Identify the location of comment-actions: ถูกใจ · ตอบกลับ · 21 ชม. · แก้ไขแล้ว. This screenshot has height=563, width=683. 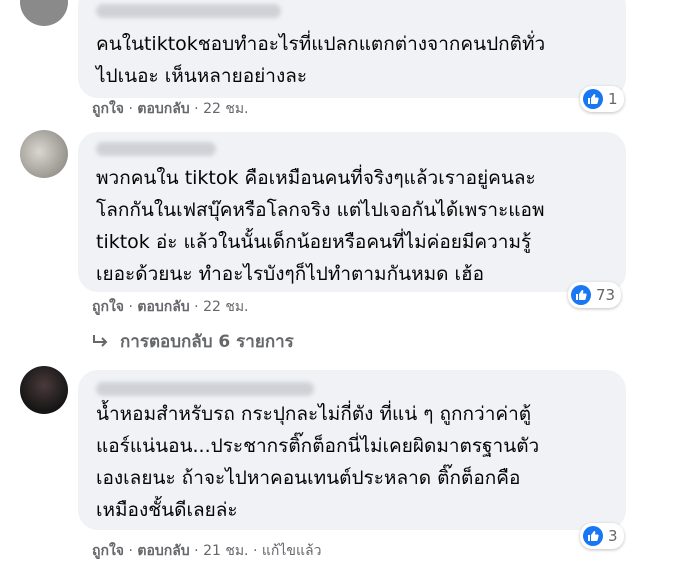
(207, 551).